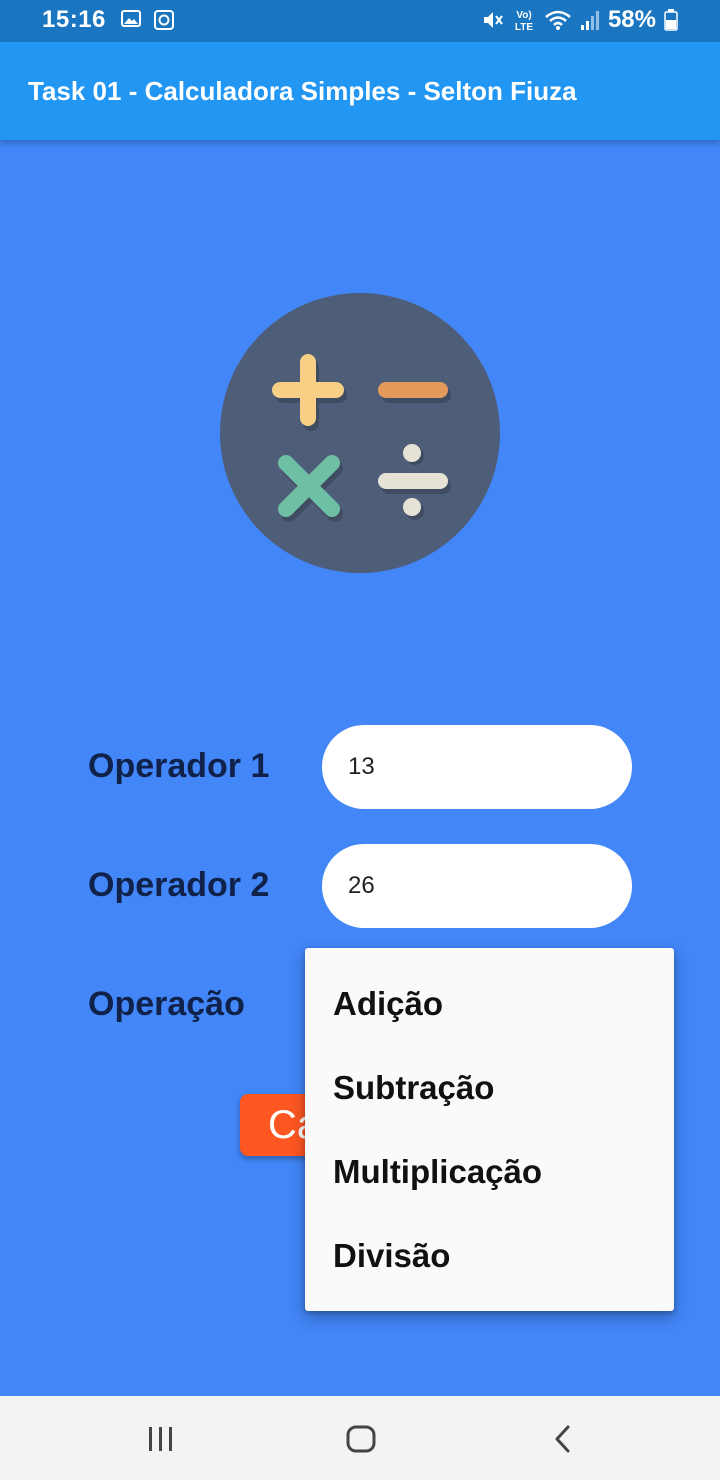 This screenshot has width=720, height=1480. What do you see at coordinates (489, 1256) in the screenshot?
I see `menu-item-divisao: Divisão` at bounding box center [489, 1256].